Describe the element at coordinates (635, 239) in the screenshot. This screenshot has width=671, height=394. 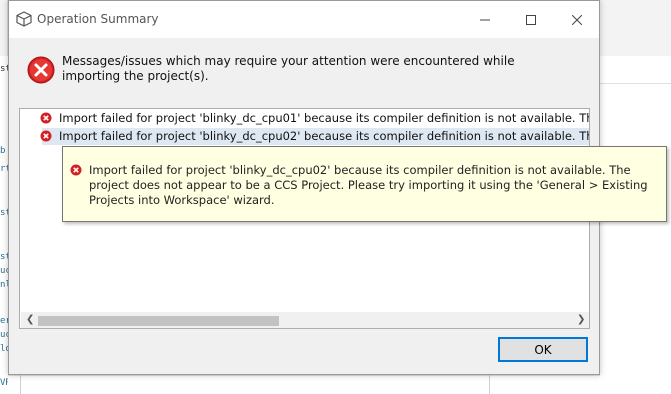
I see `background-panel-body` at that location.